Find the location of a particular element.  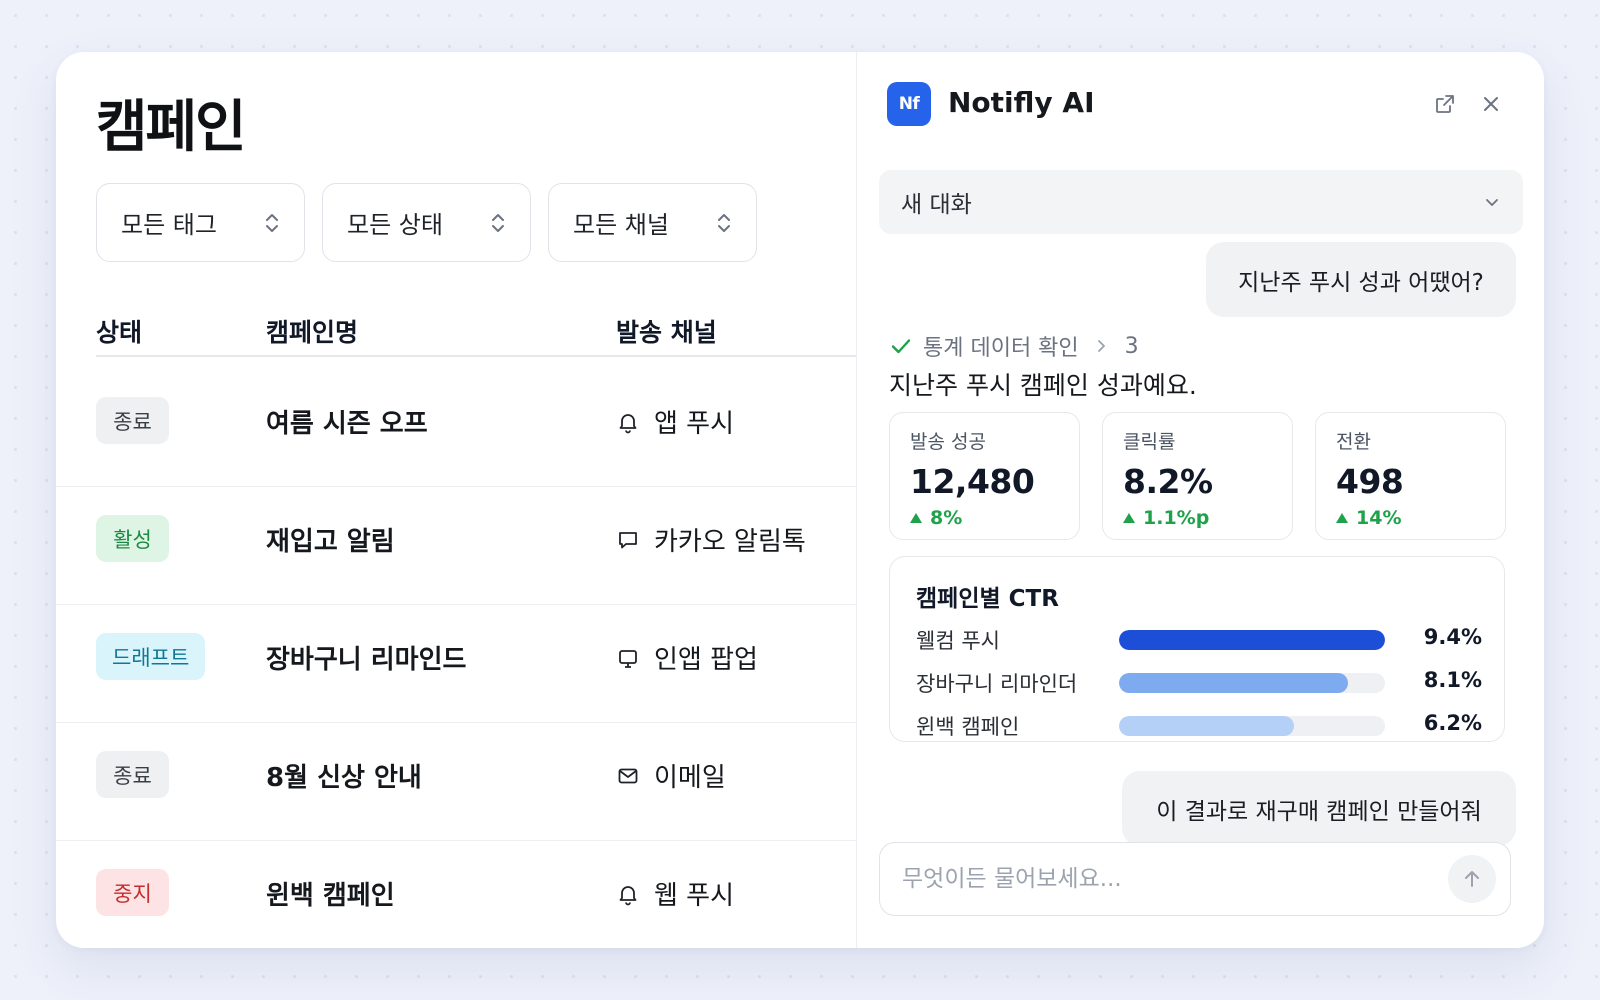

column-header-name: 캠페인명 is located at coordinates (312, 331).